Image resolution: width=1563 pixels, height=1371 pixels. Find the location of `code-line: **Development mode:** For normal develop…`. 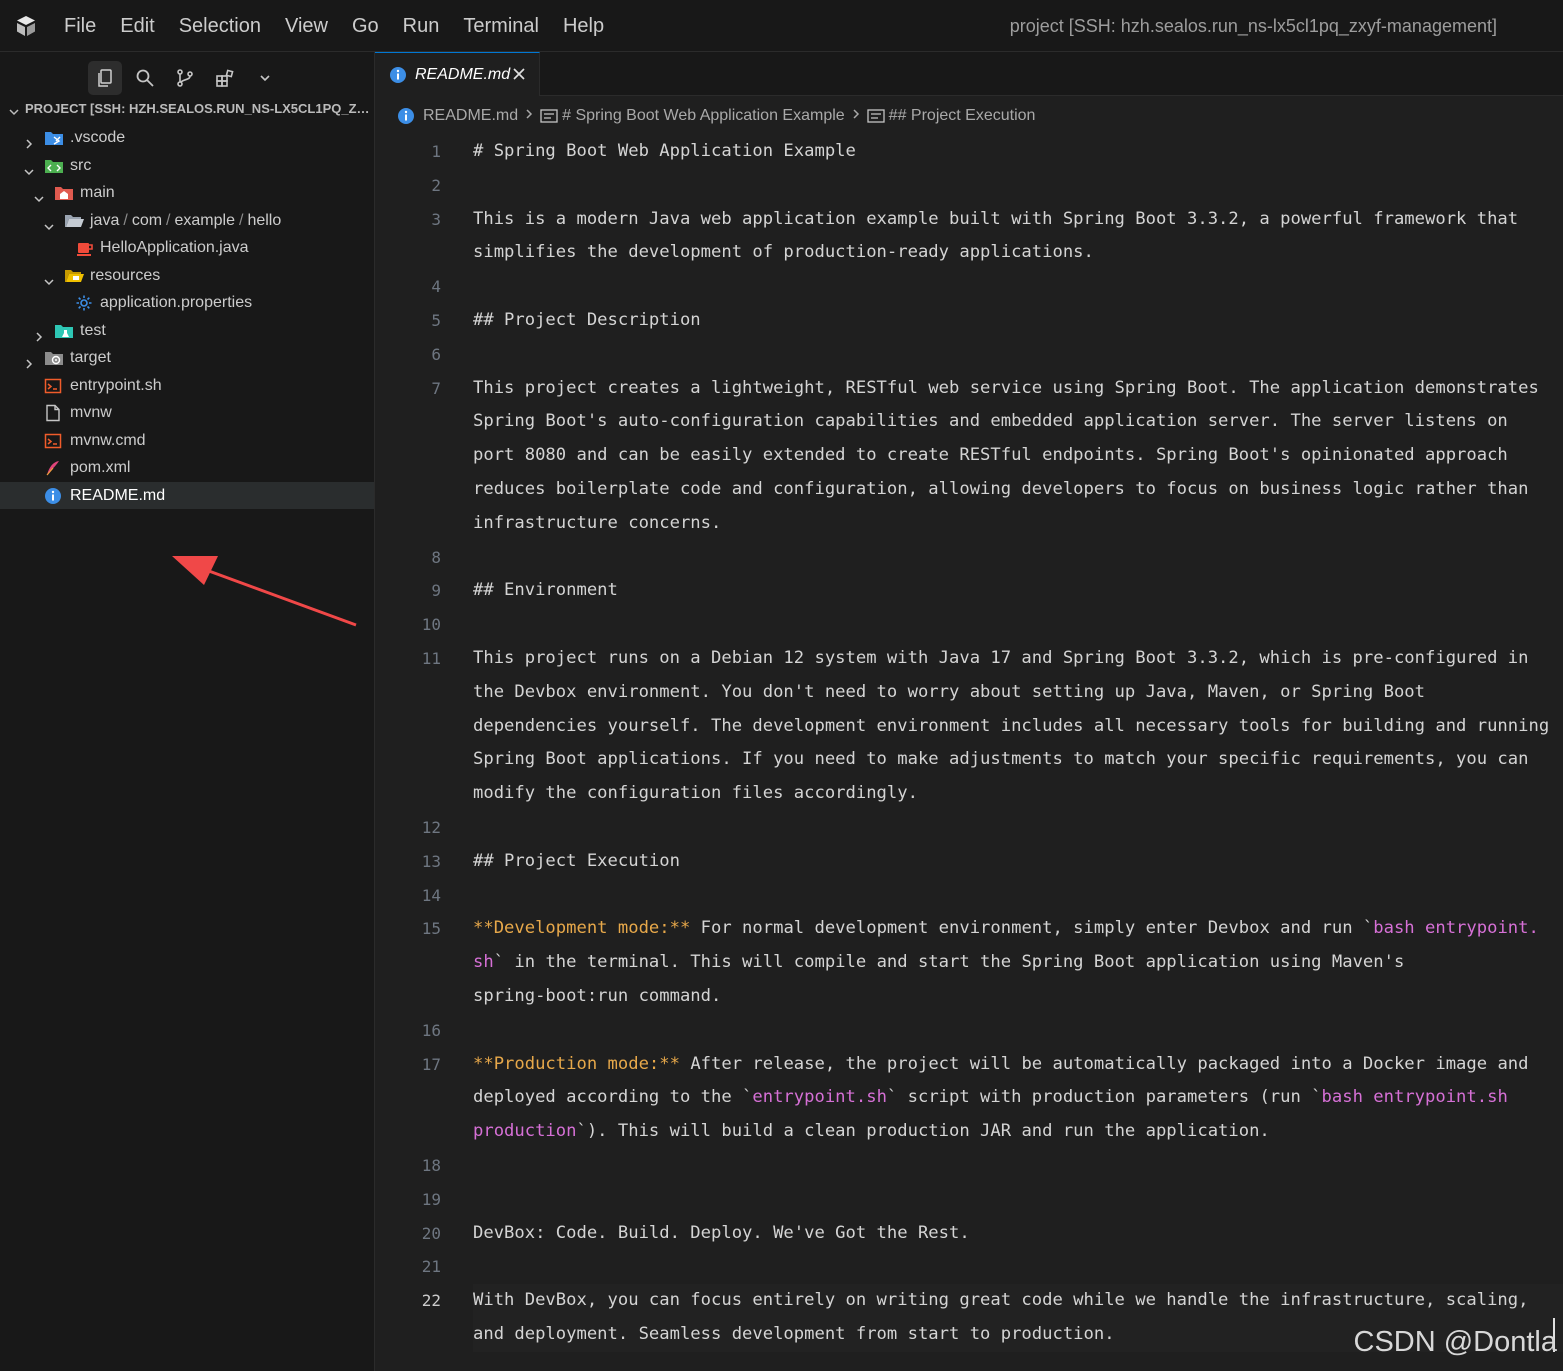

code-line: **Development mode:** For normal develop… is located at coordinates (1013, 929).